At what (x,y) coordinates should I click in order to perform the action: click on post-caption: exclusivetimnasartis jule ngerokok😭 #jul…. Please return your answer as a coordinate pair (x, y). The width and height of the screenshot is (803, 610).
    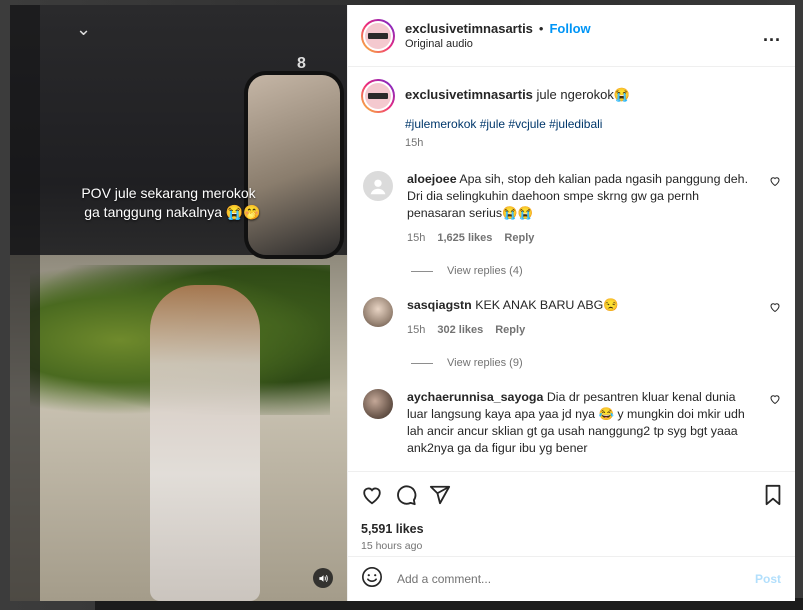
    Looking at the image, I should click on (571, 114).